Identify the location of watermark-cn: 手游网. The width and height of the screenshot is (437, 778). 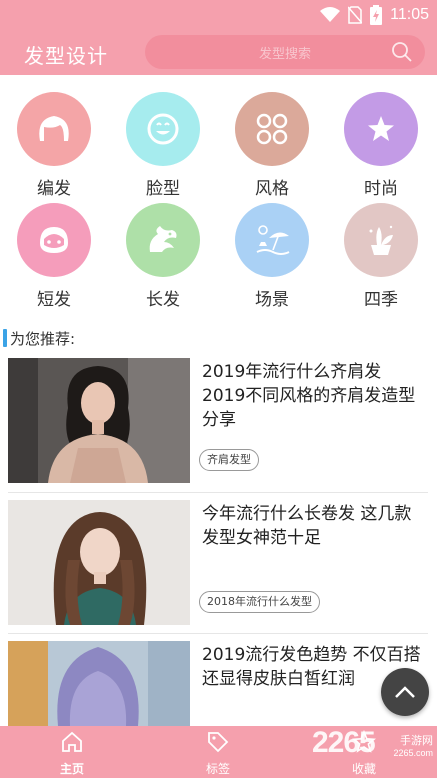
(416, 740).